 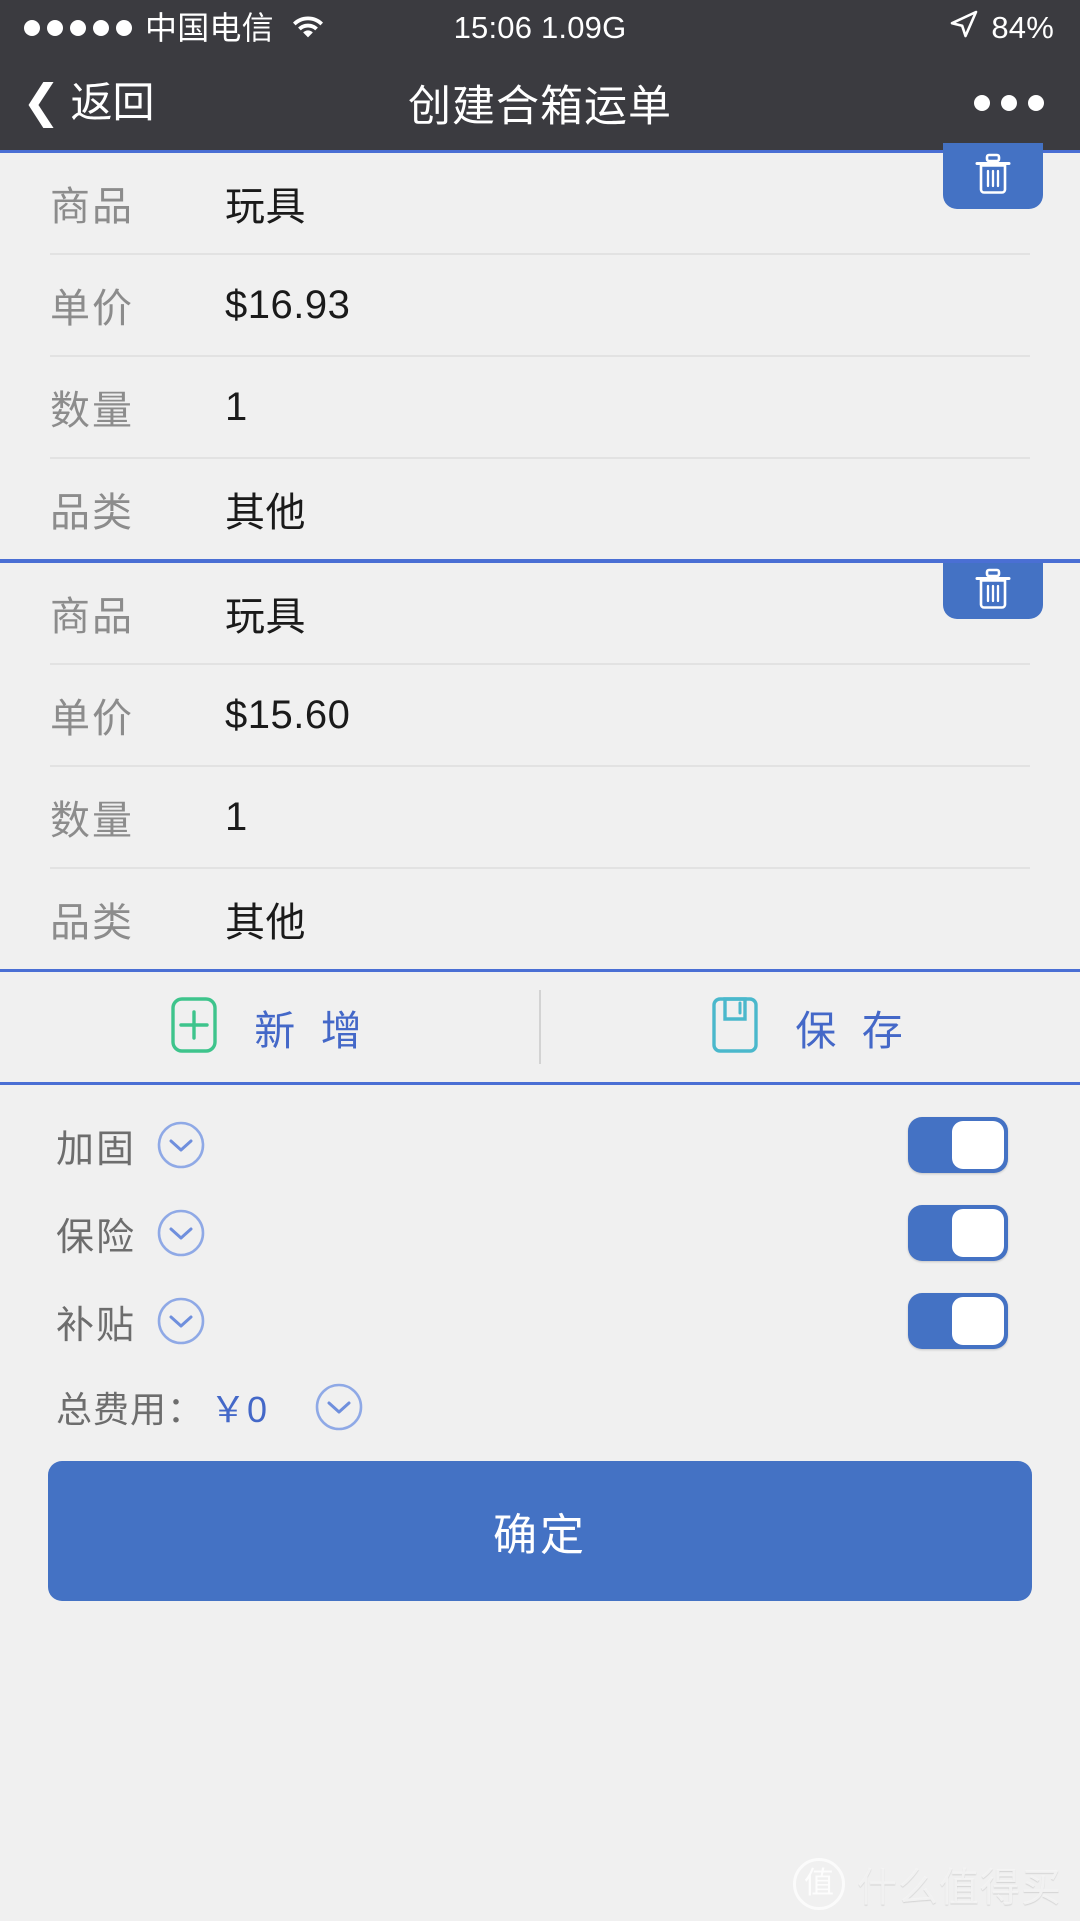 I want to click on save-button: 保 存, so click(x=810, y=1027).